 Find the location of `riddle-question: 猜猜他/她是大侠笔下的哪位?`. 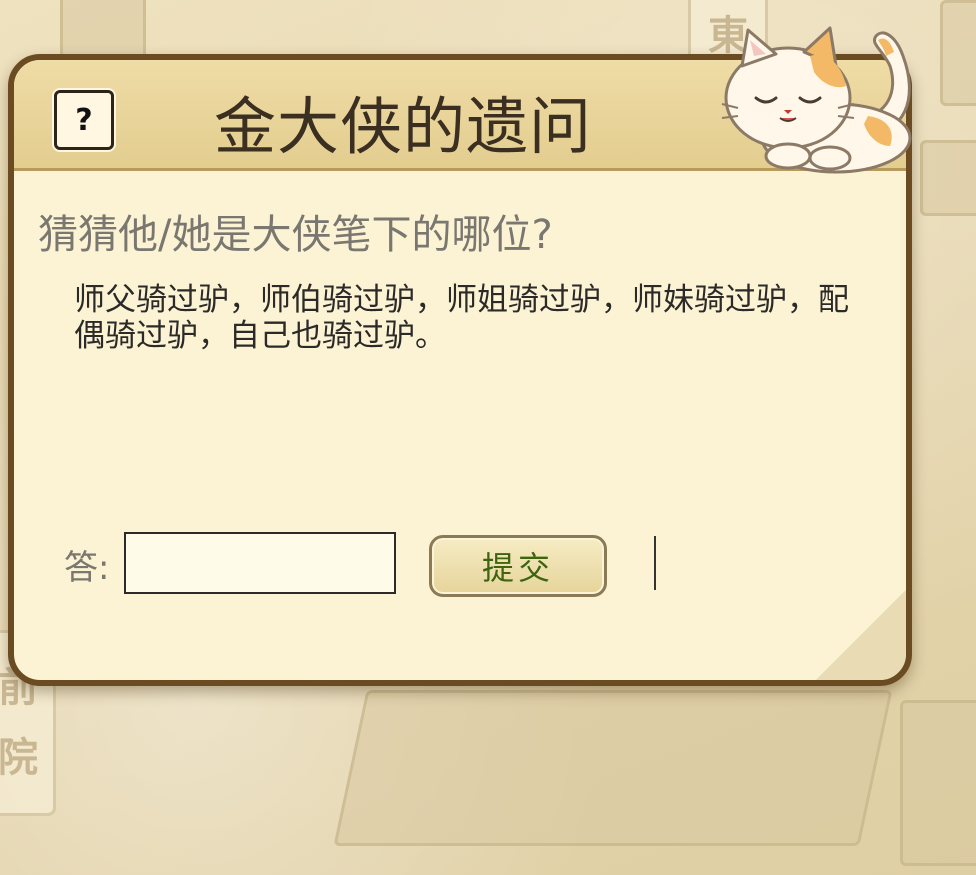

riddle-question: 猜猜他/她是大侠笔下的哪位? is located at coordinates (295, 235).